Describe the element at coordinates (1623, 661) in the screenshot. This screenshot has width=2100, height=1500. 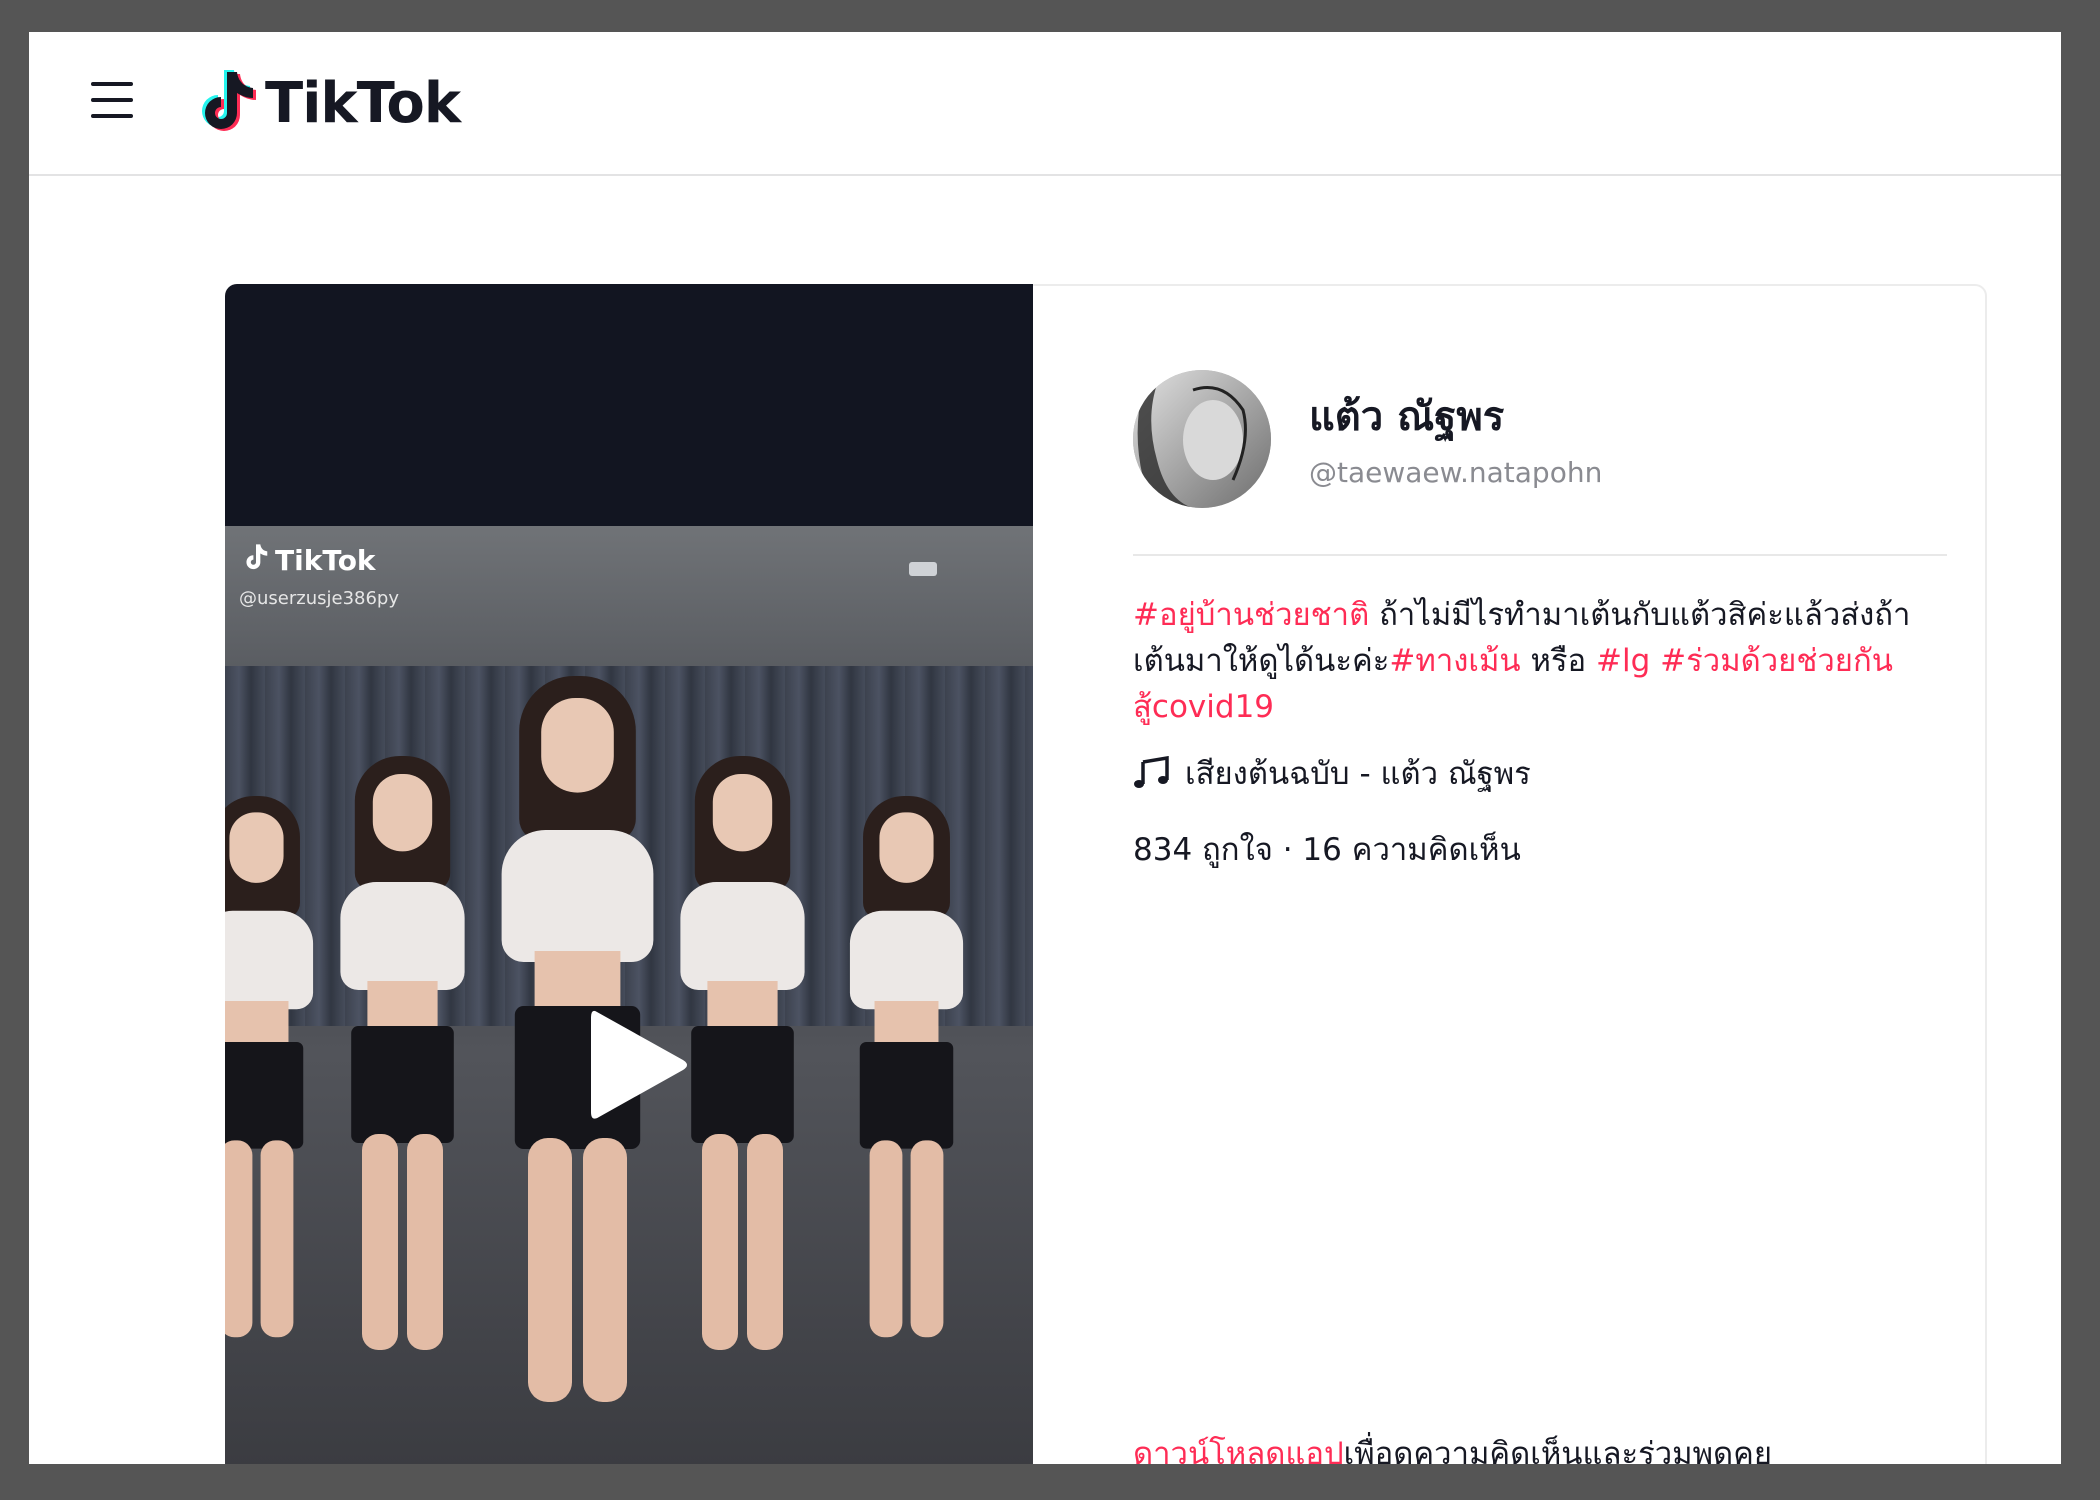
I see `hashtag-link: #lg` at that location.